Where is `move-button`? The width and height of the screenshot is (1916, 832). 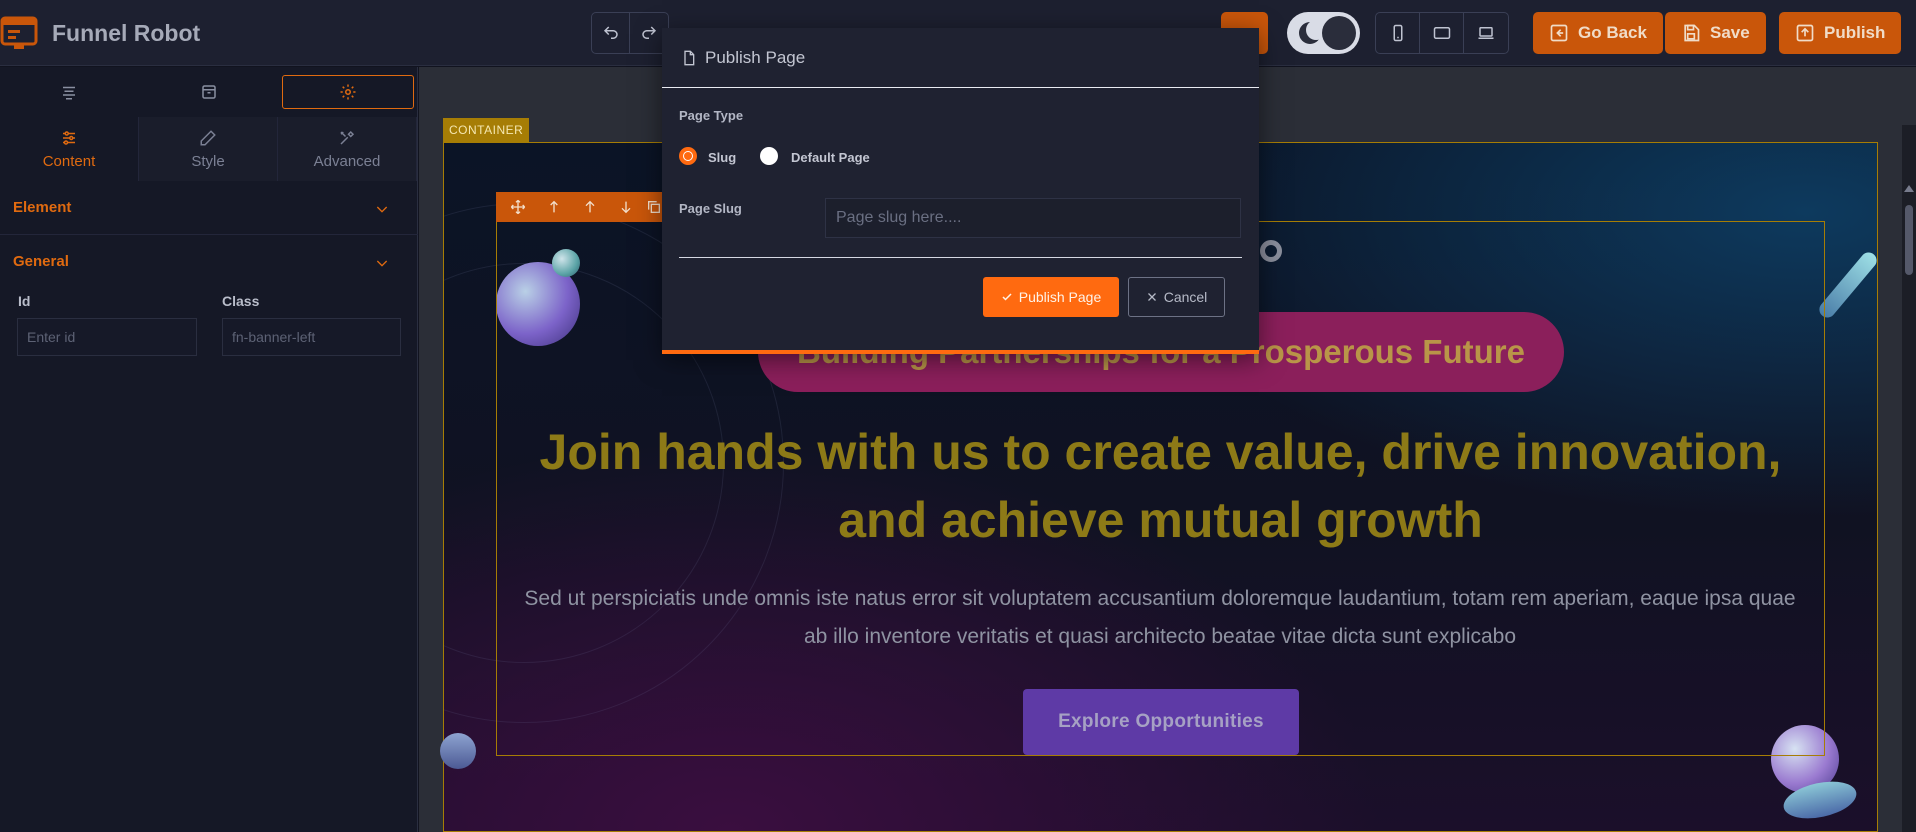 move-button is located at coordinates (518, 207).